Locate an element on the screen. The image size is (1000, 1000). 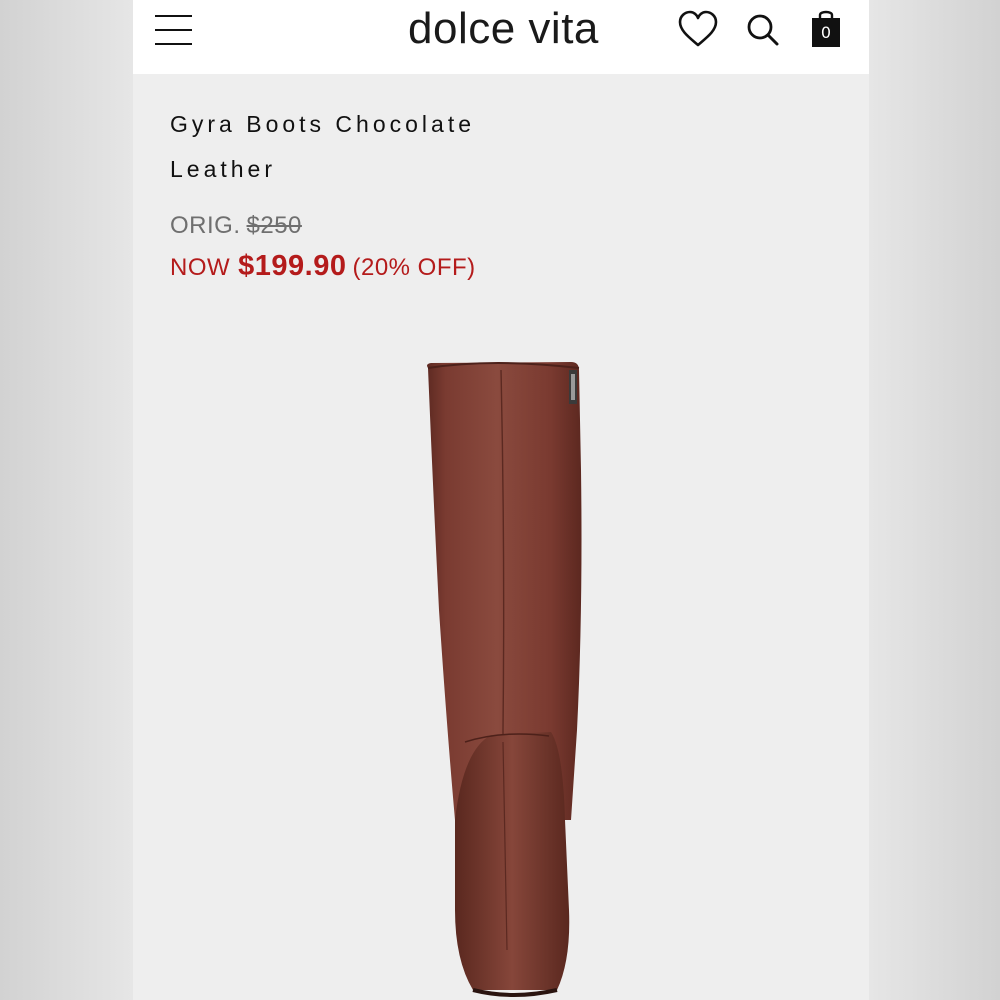
search-icon is located at coordinates (763, 30).